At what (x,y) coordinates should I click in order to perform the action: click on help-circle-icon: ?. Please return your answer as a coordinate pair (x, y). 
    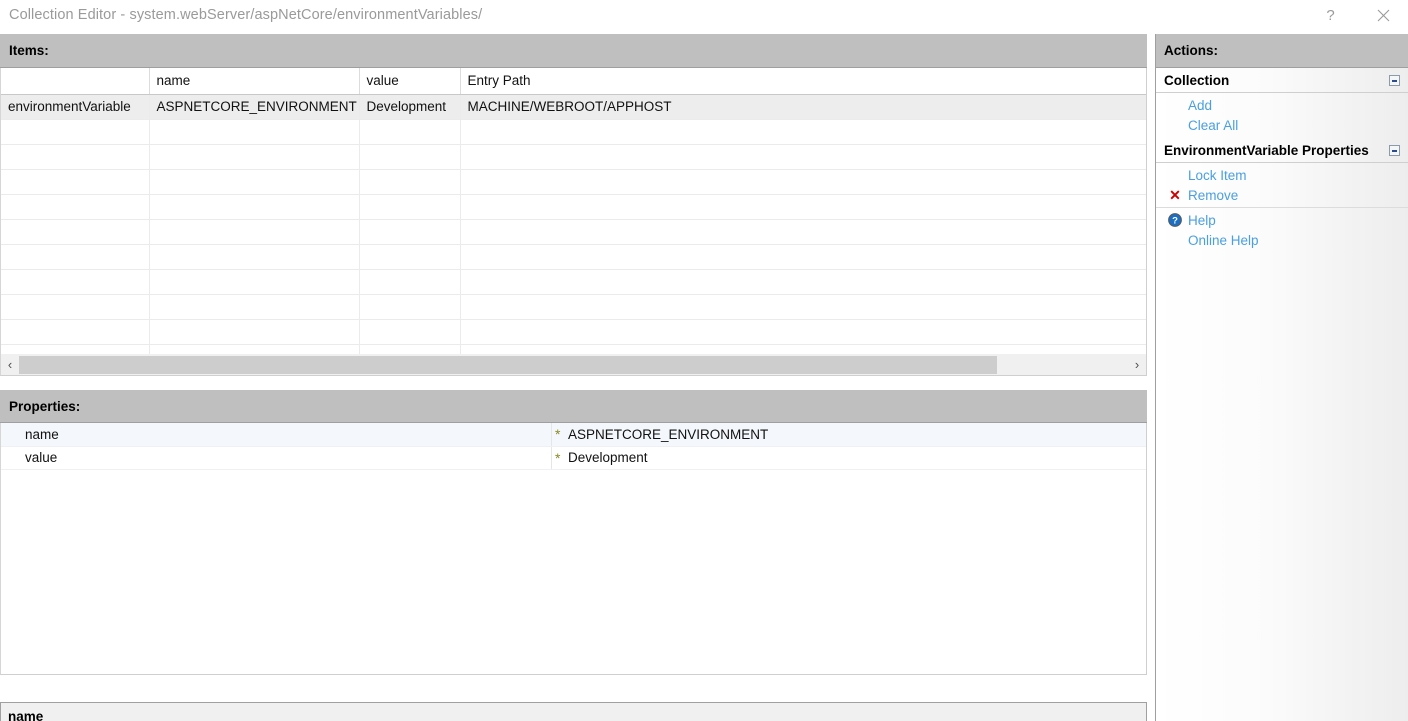
    Looking at the image, I should click on (1175, 220).